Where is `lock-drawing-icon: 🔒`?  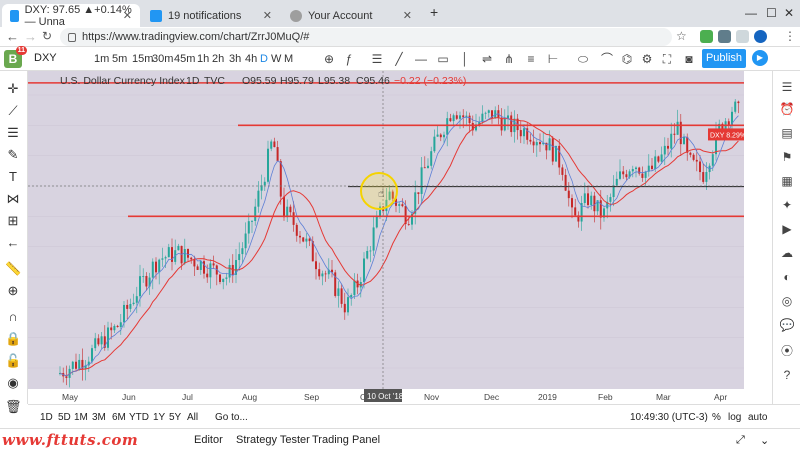
lock-drawing-icon: 🔒 is located at coordinates (13, 339).